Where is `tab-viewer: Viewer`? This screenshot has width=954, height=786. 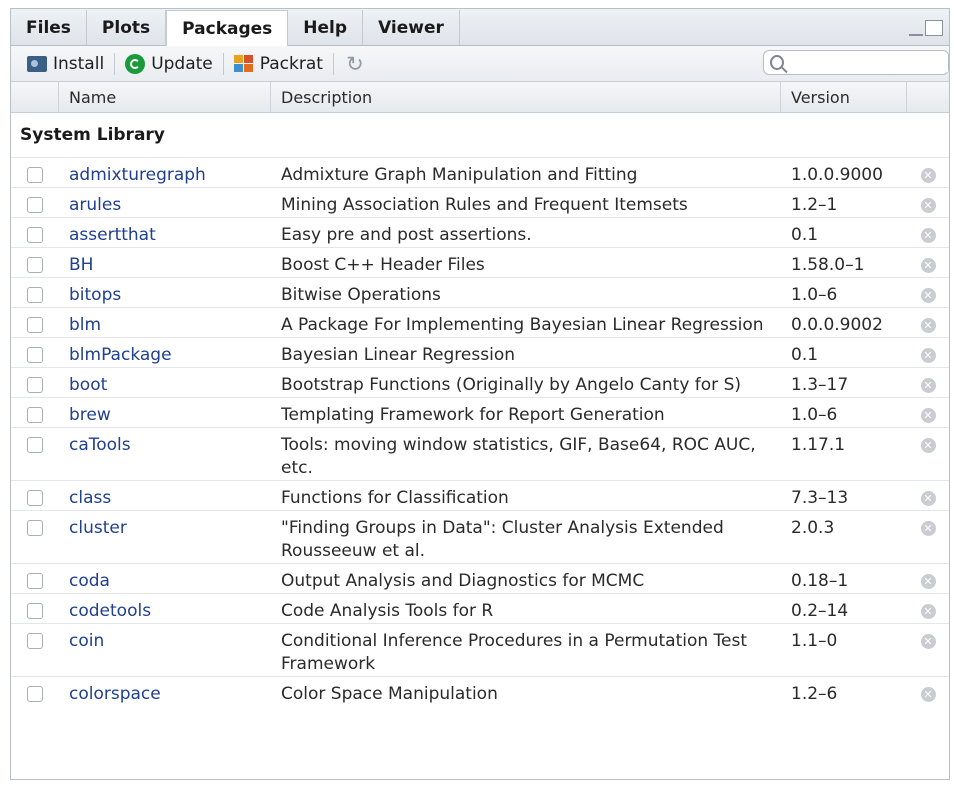 tab-viewer: Viewer is located at coordinates (411, 27).